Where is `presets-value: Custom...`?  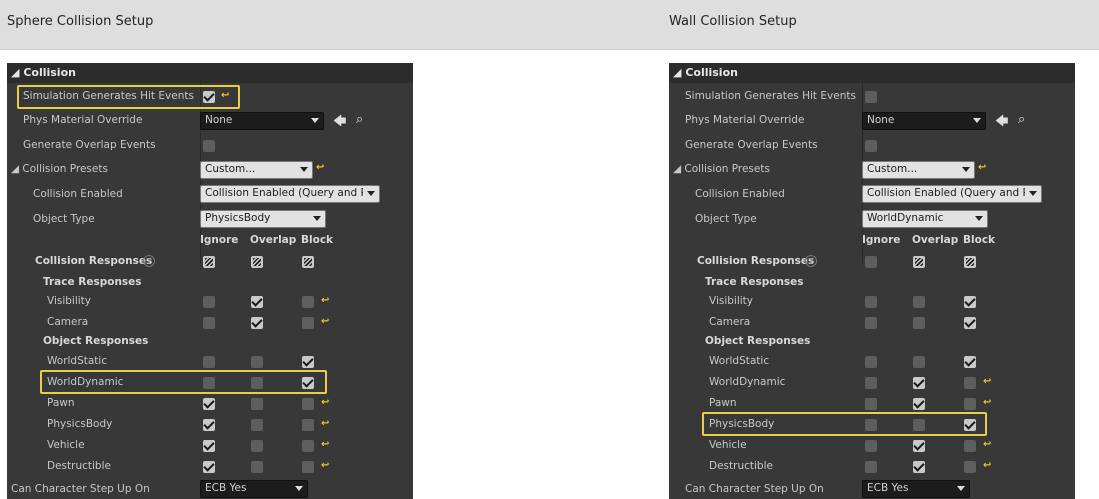 presets-value: Custom... is located at coordinates (230, 169).